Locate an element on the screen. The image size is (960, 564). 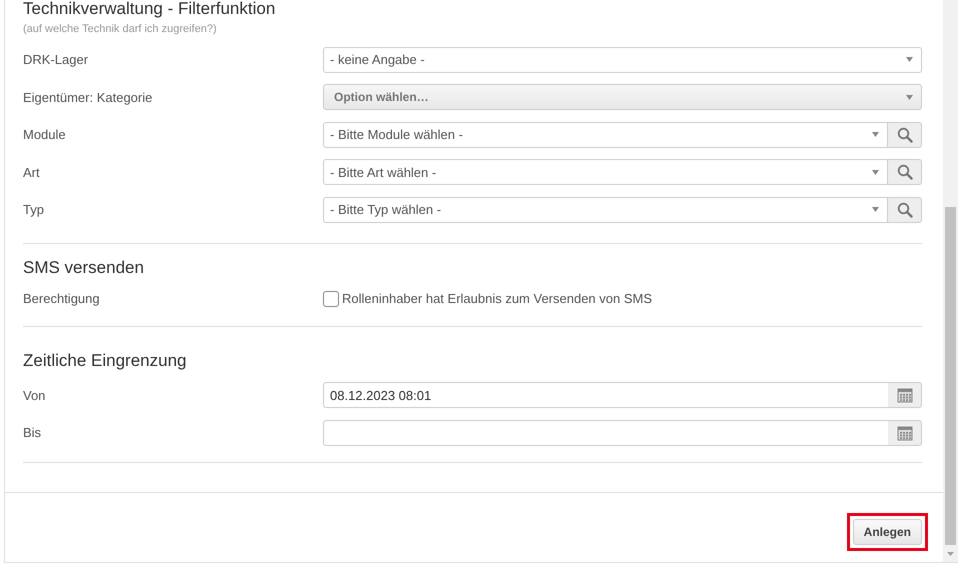
dropdown: - Bitte Module wählen - is located at coordinates (605, 135).